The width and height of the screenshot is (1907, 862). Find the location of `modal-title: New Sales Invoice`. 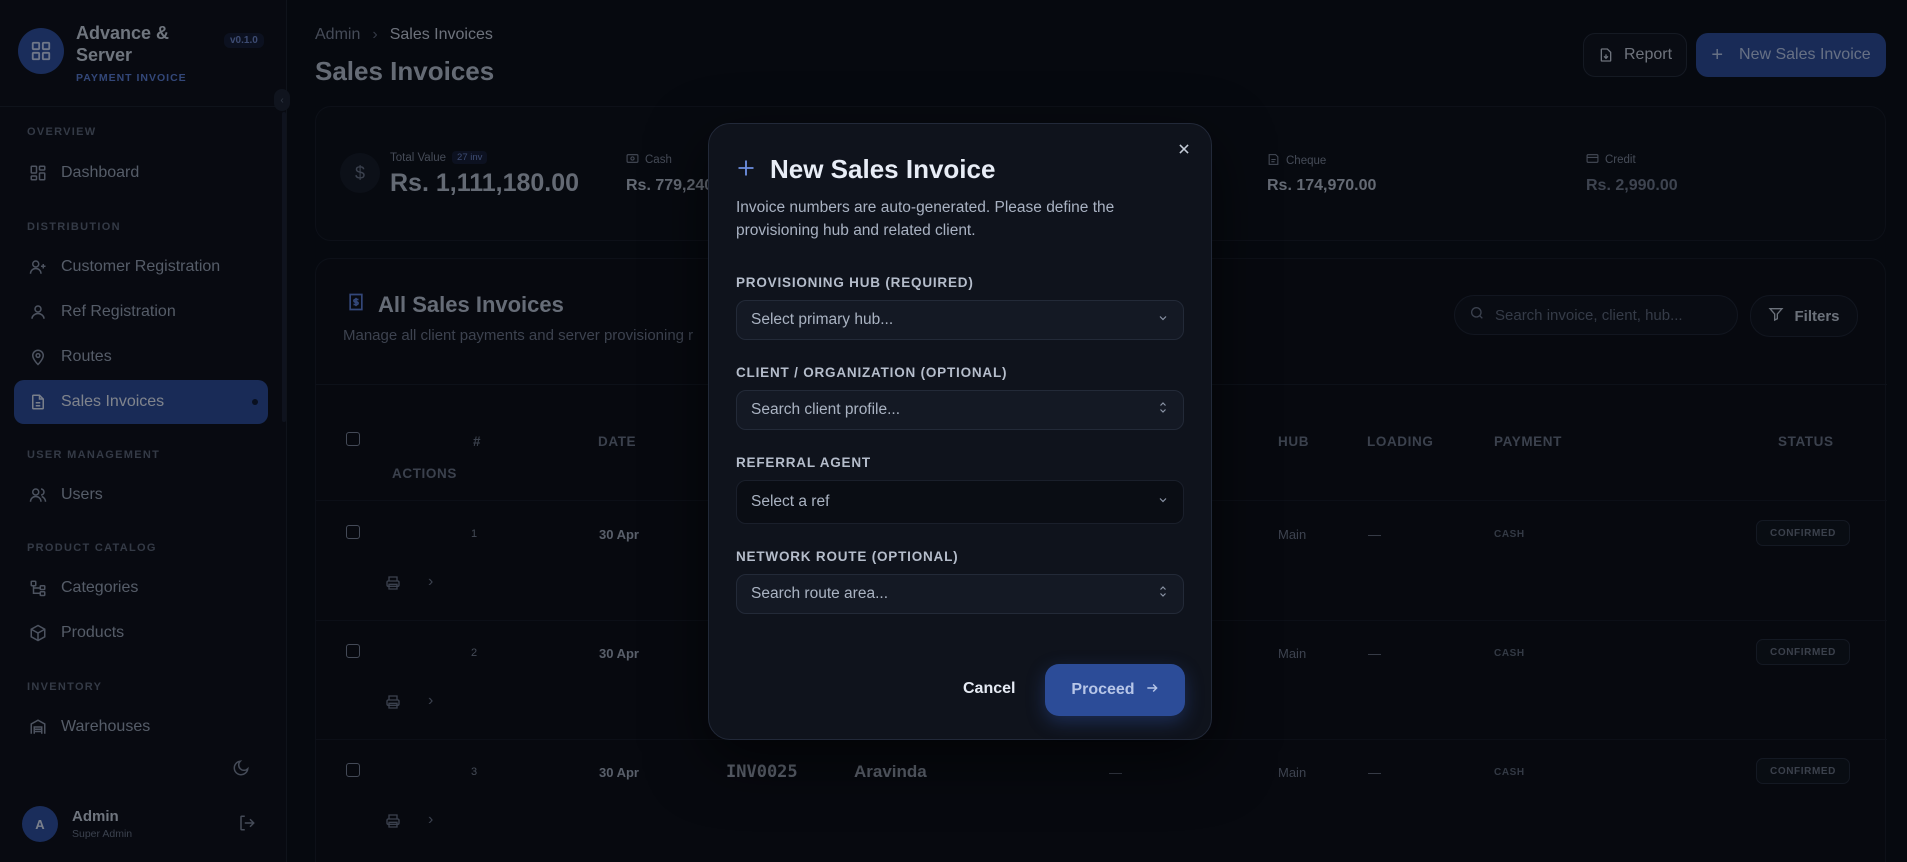

modal-title: New Sales Invoice is located at coordinates (865, 169).